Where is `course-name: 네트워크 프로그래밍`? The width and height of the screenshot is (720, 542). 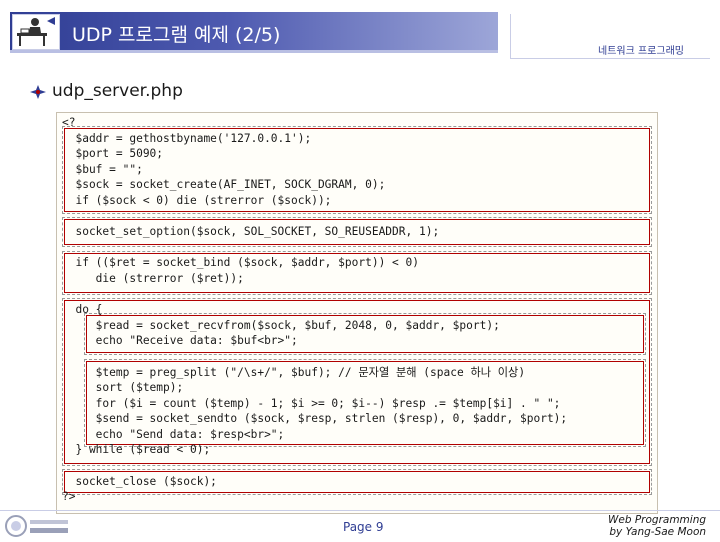
course-name: 네트워크 프로그래밍 is located at coordinates (641, 51).